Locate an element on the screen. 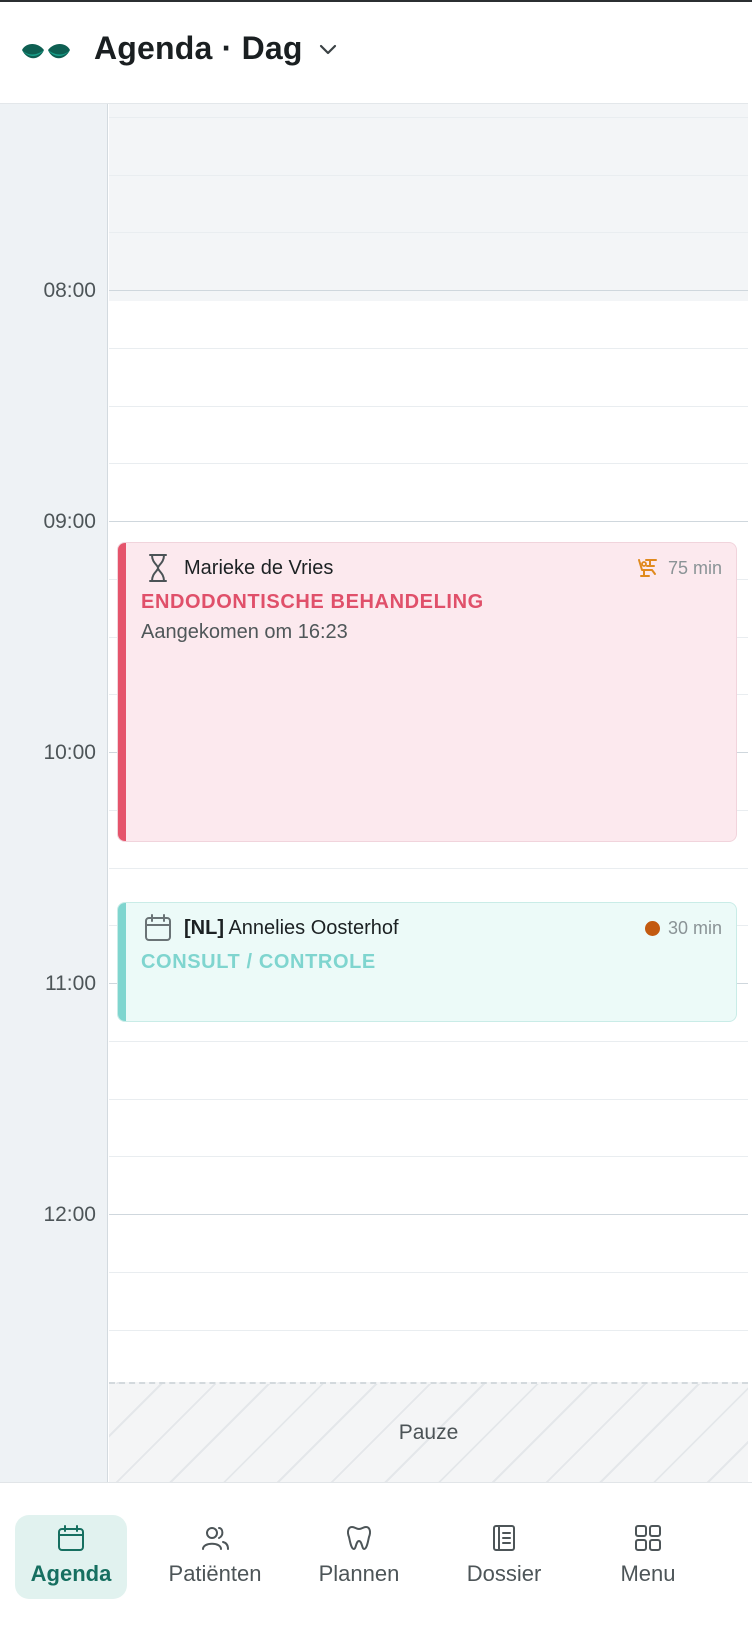  appointment-meta: 75 min is located at coordinates (679, 568).